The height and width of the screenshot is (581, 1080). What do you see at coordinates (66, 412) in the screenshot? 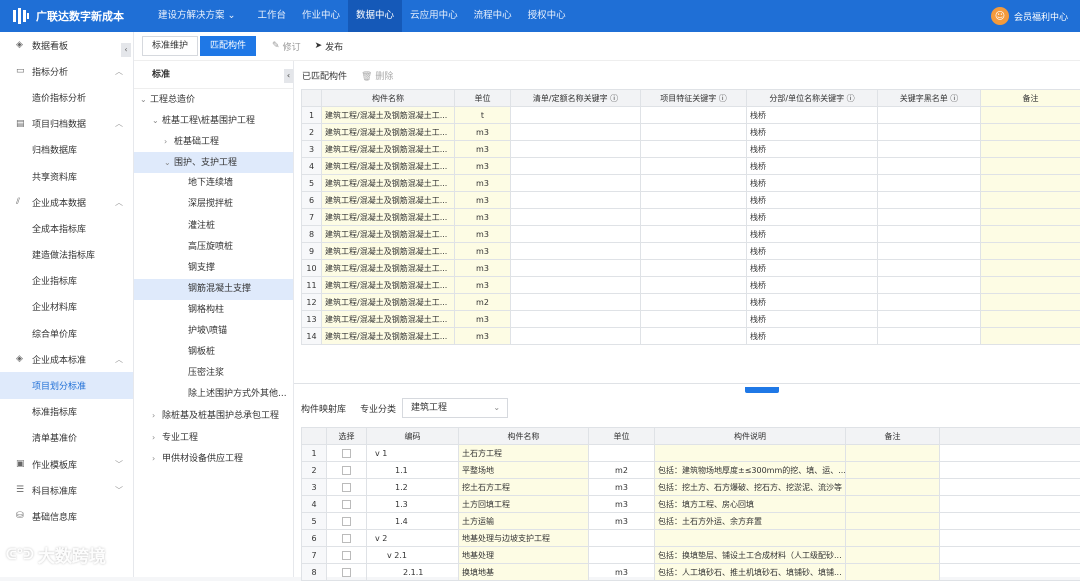
I see `sidebar-item: 标准指标库` at bounding box center [66, 412].